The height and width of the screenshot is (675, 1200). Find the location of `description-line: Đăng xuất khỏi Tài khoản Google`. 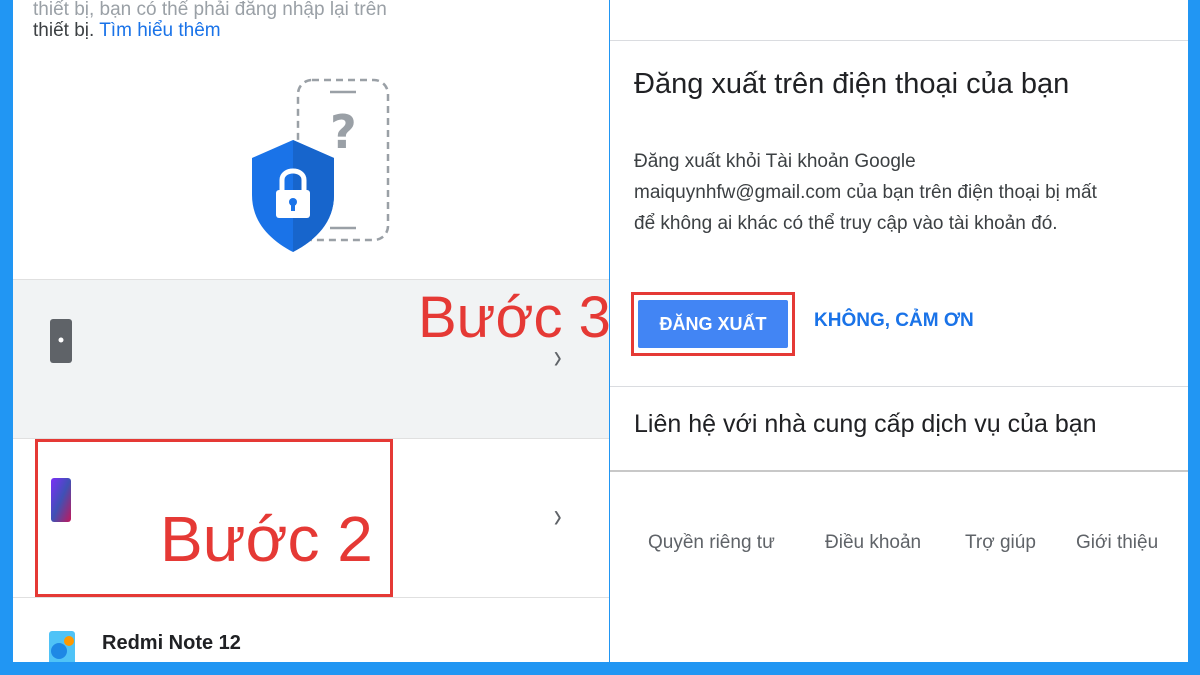

description-line: Đăng xuất khỏi Tài khoản Google is located at coordinates (775, 161).